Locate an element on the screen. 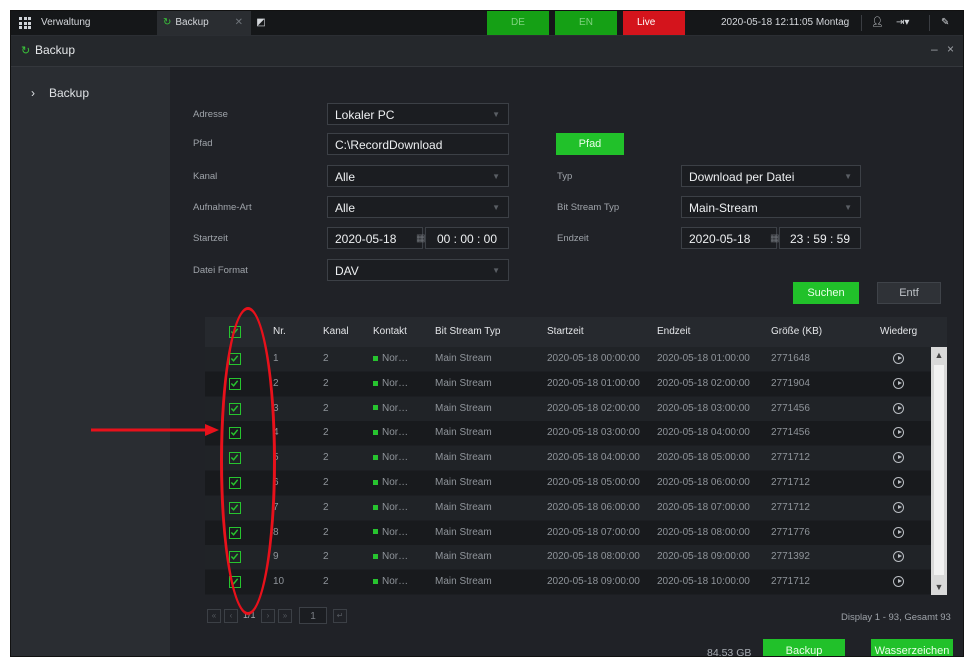 The image size is (974, 667). address-value: Lokaler PC is located at coordinates (365, 115).